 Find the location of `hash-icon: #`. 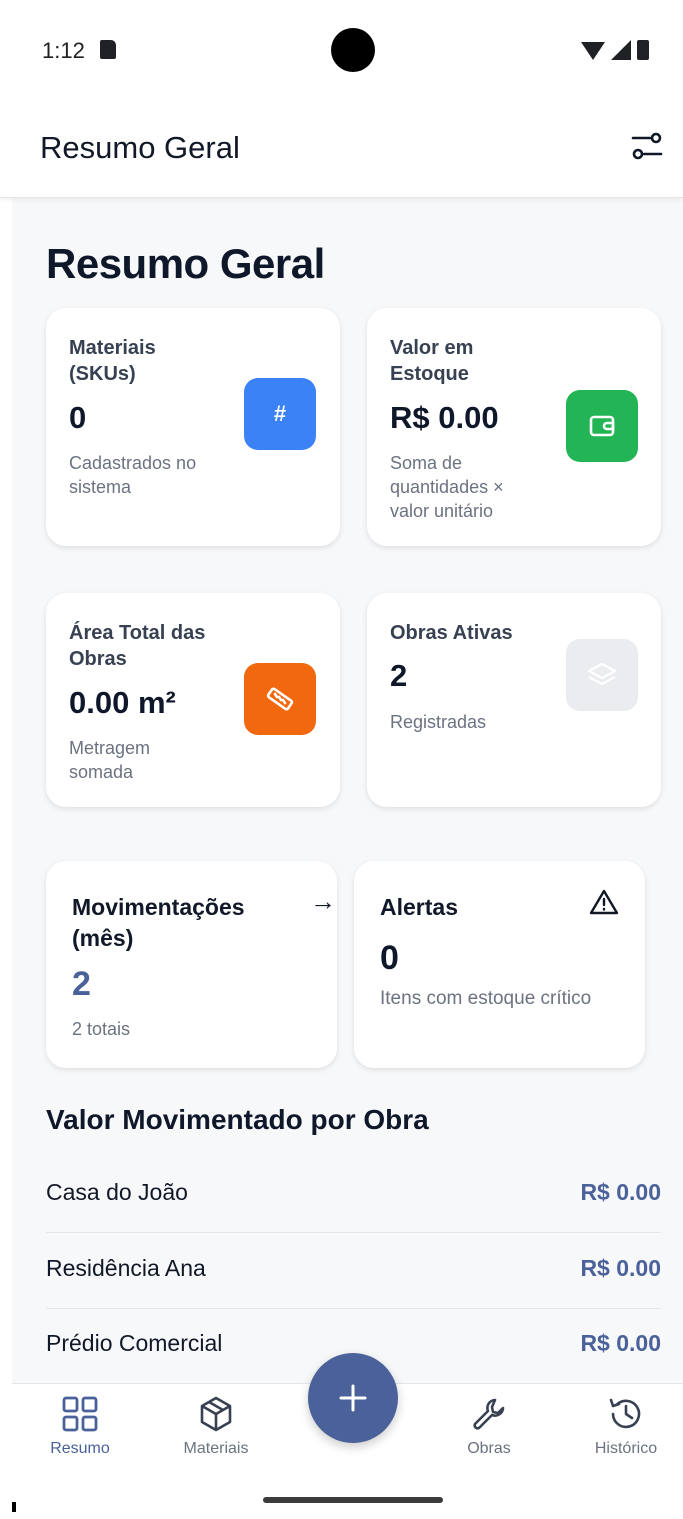

hash-icon: # is located at coordinates (280, 414).